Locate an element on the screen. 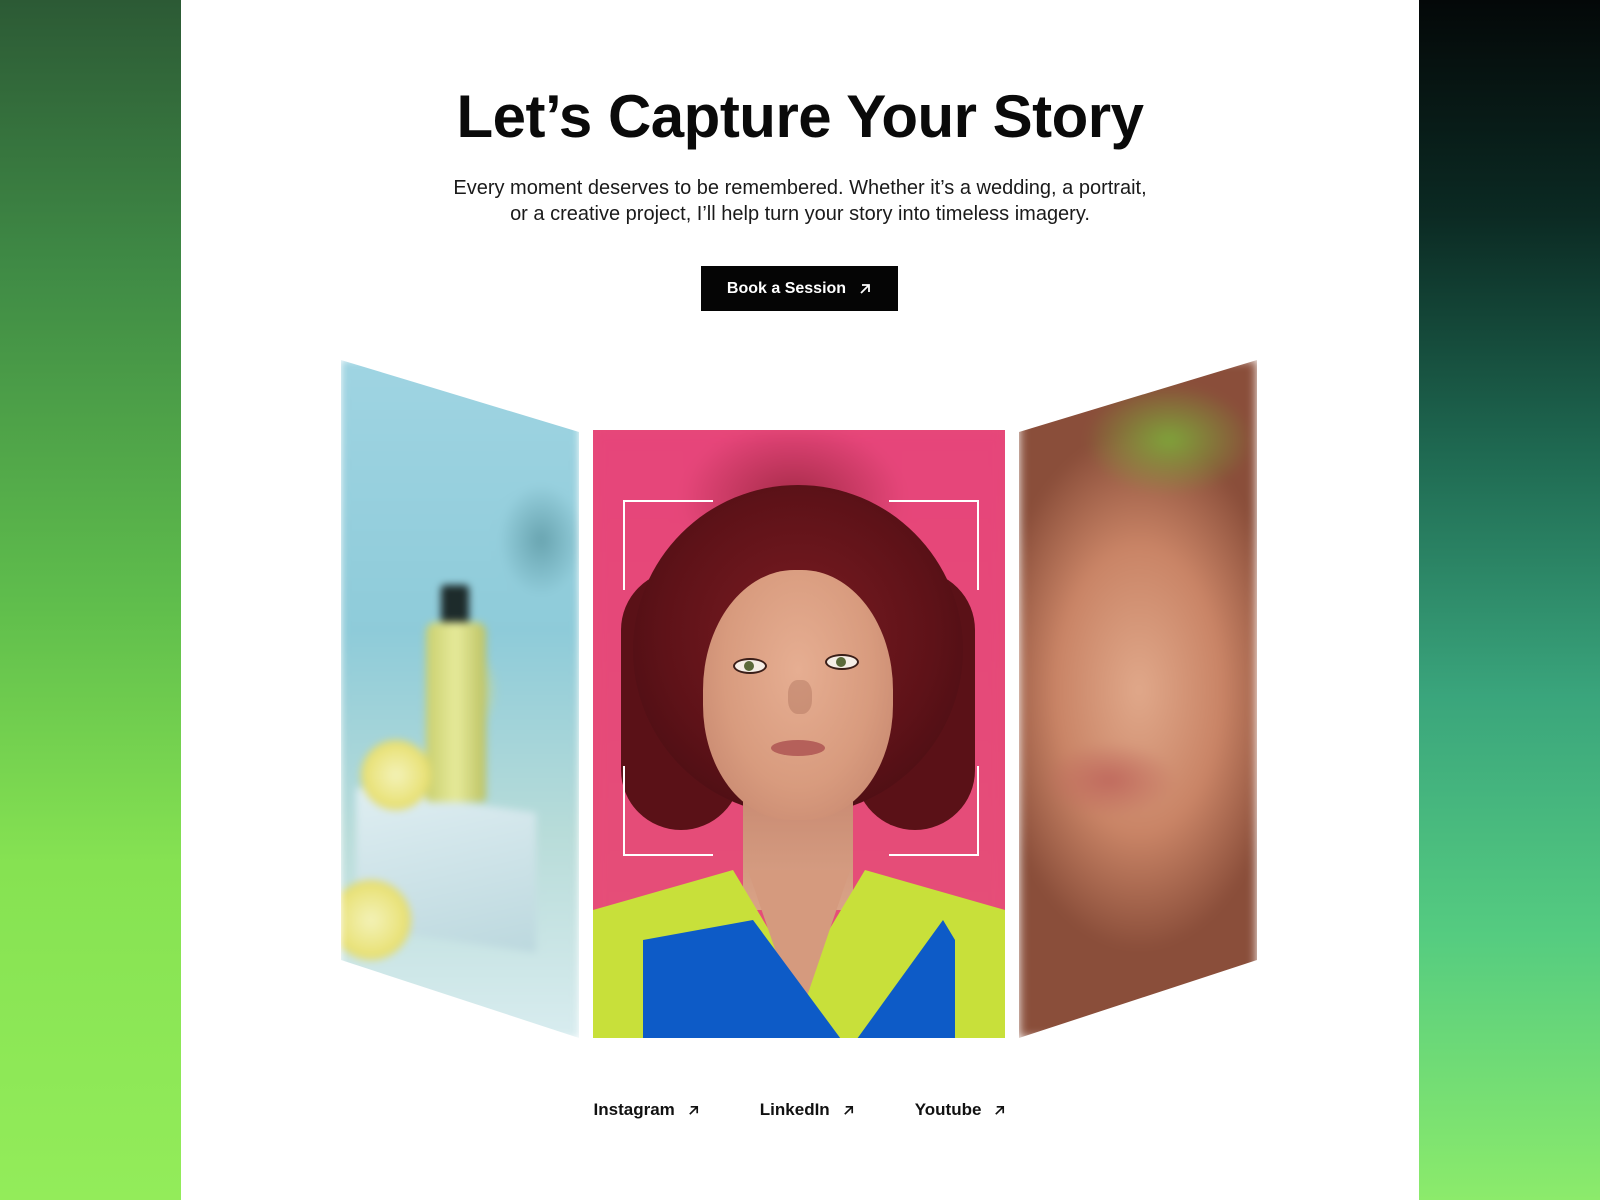 This screenshot has width=1600, height=1200. background-right-gradient is located at coordinates (1509, 600).